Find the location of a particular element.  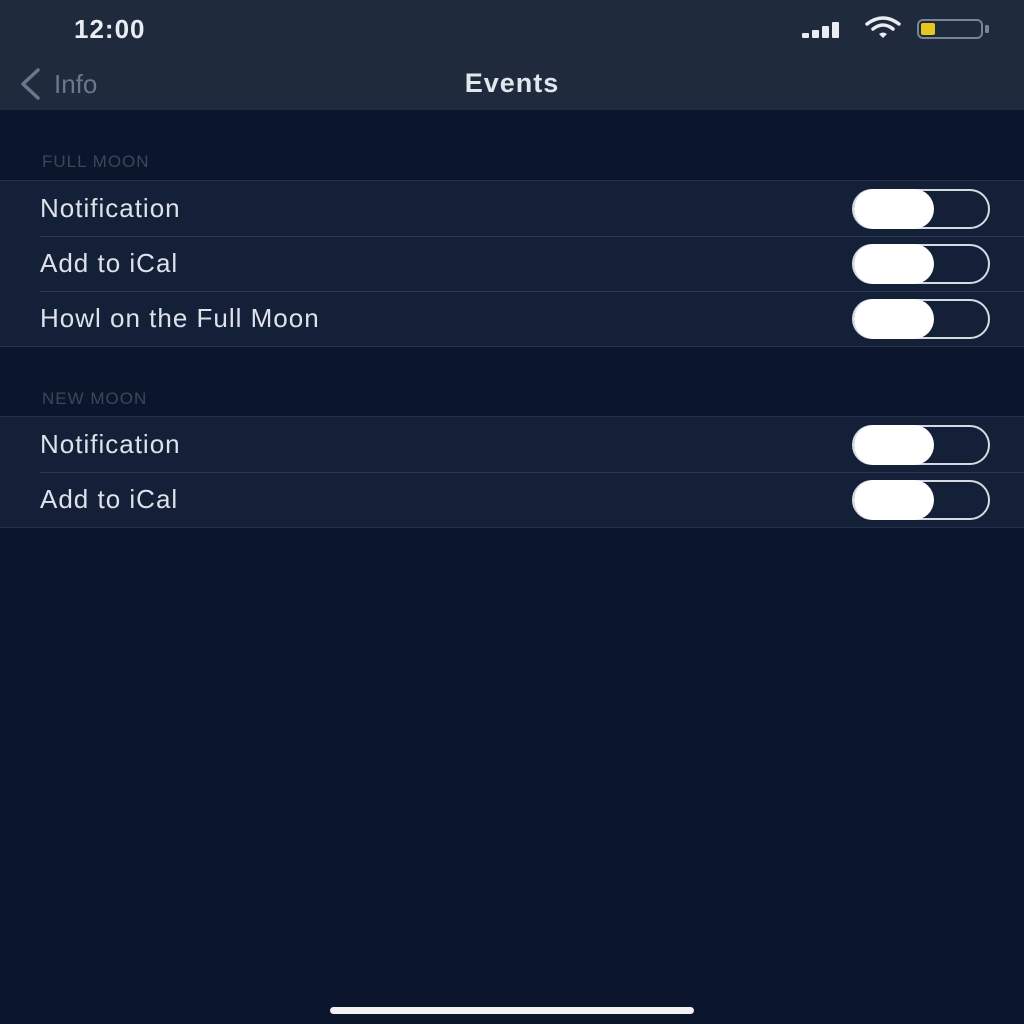

row-label: Howl on the Full Moon is located at coordinates (180, 318).